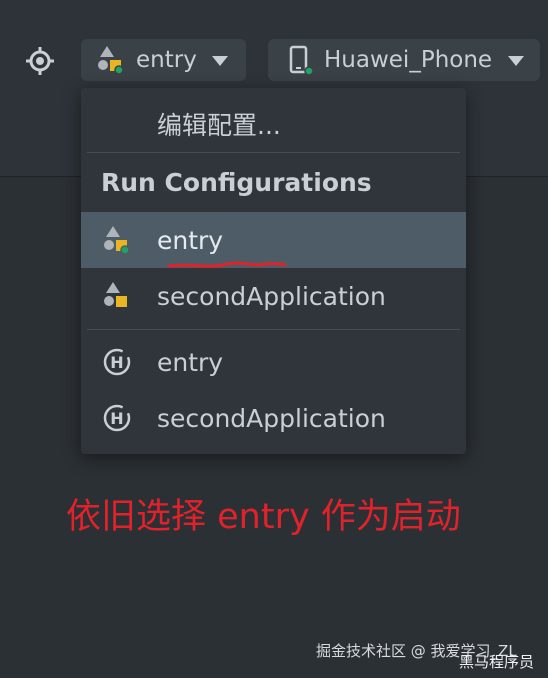 This screenshot has width=548, height=678. What do you see at coordinates (227, 264) in the screenshot?
I see `red-underline-mark` at bounding box center [227, 264].